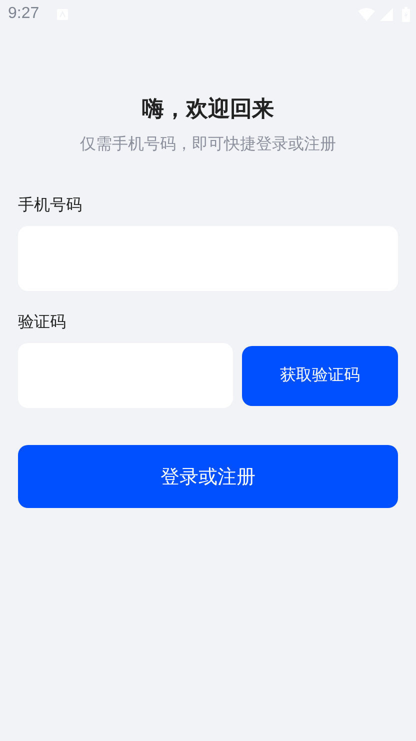 This screenshot has width=416, height=741. What do you see at coordinates (208, 110) in the screenshot?
I see `welcome-title: 嗨，欢迎回来` at bounding box center [208, 110].